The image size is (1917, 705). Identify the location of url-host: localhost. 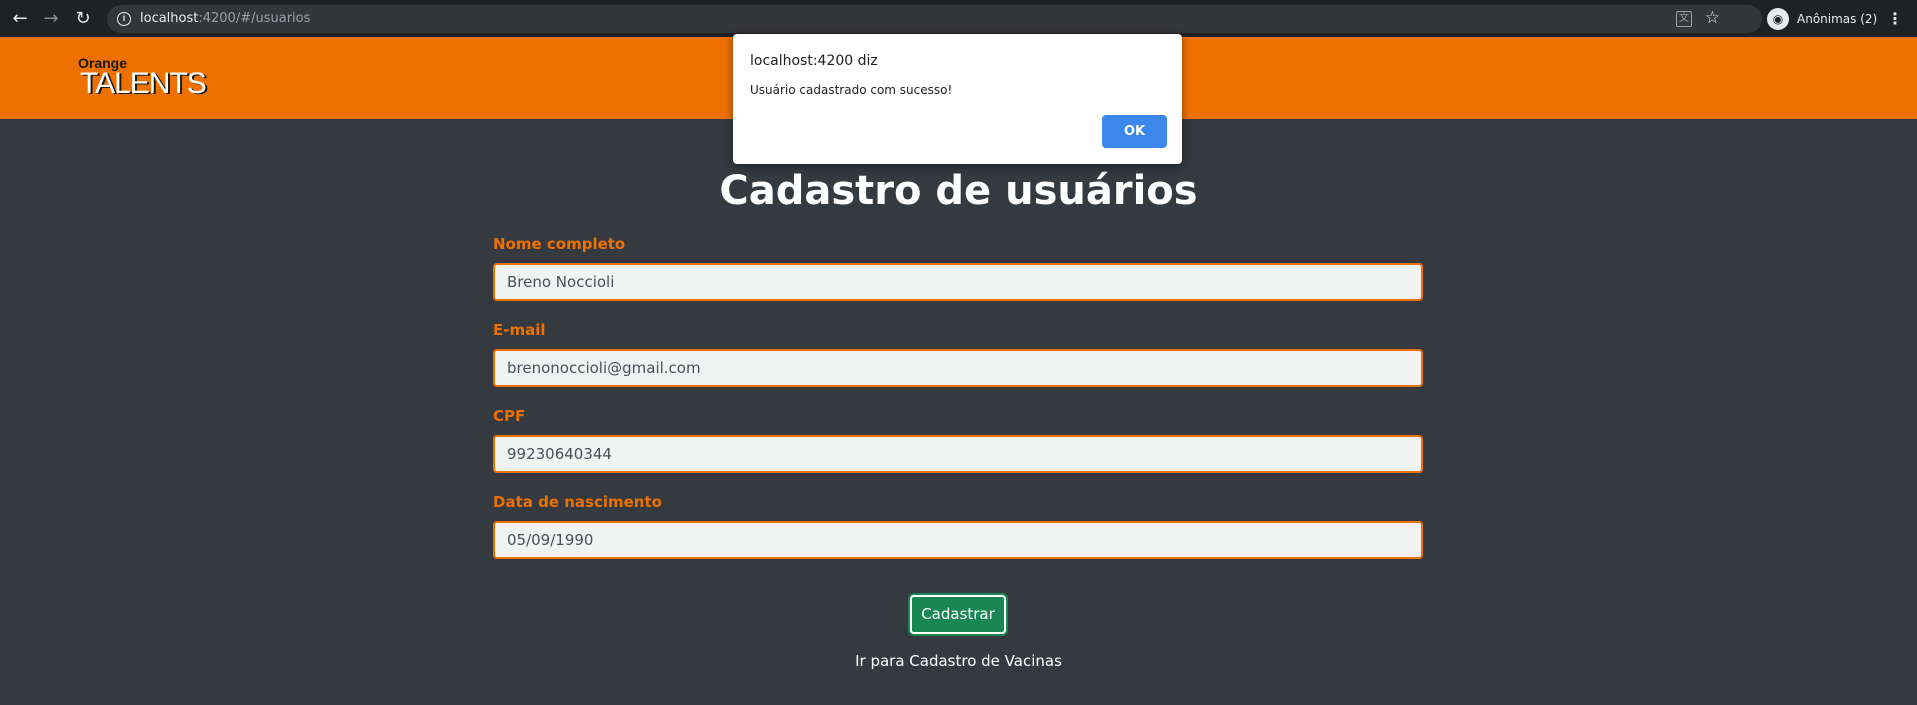
(169, 18).